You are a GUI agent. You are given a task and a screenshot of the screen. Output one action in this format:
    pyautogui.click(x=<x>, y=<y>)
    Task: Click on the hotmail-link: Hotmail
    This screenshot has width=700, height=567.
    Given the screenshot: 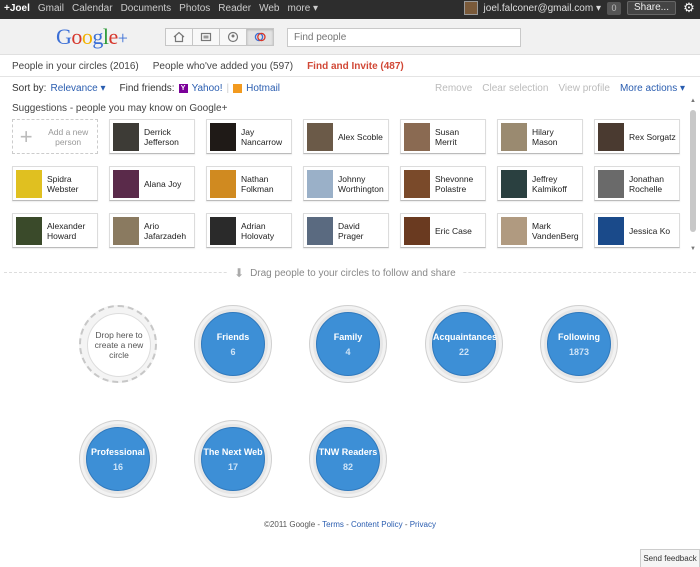 What is the action you would take?
    pyautogui.click(x=263, y=88)
    